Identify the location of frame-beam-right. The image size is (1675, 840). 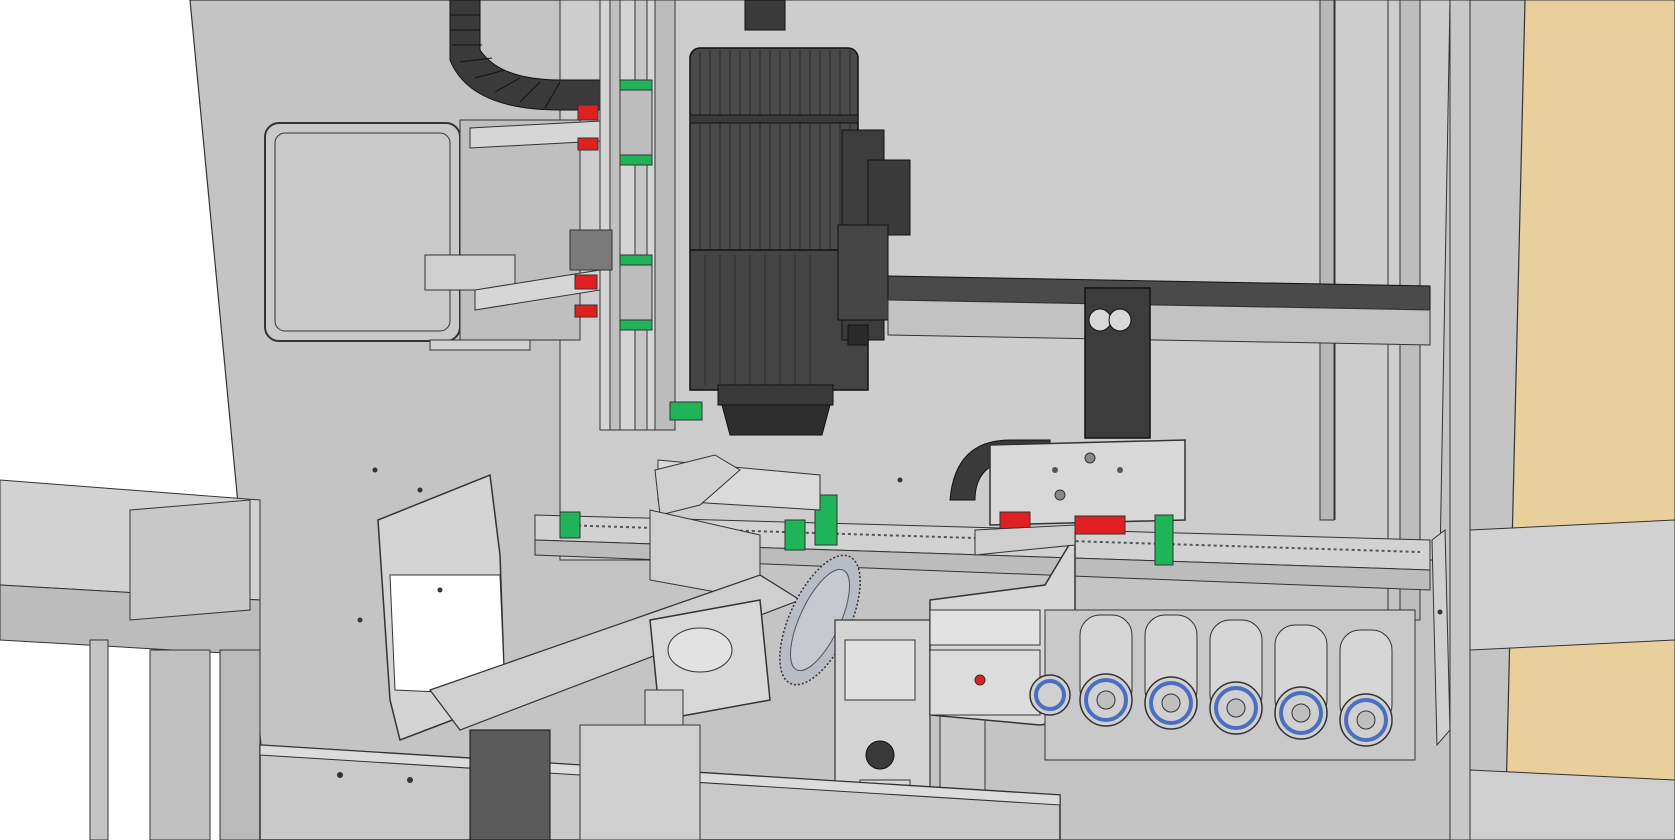
(1572, 585).